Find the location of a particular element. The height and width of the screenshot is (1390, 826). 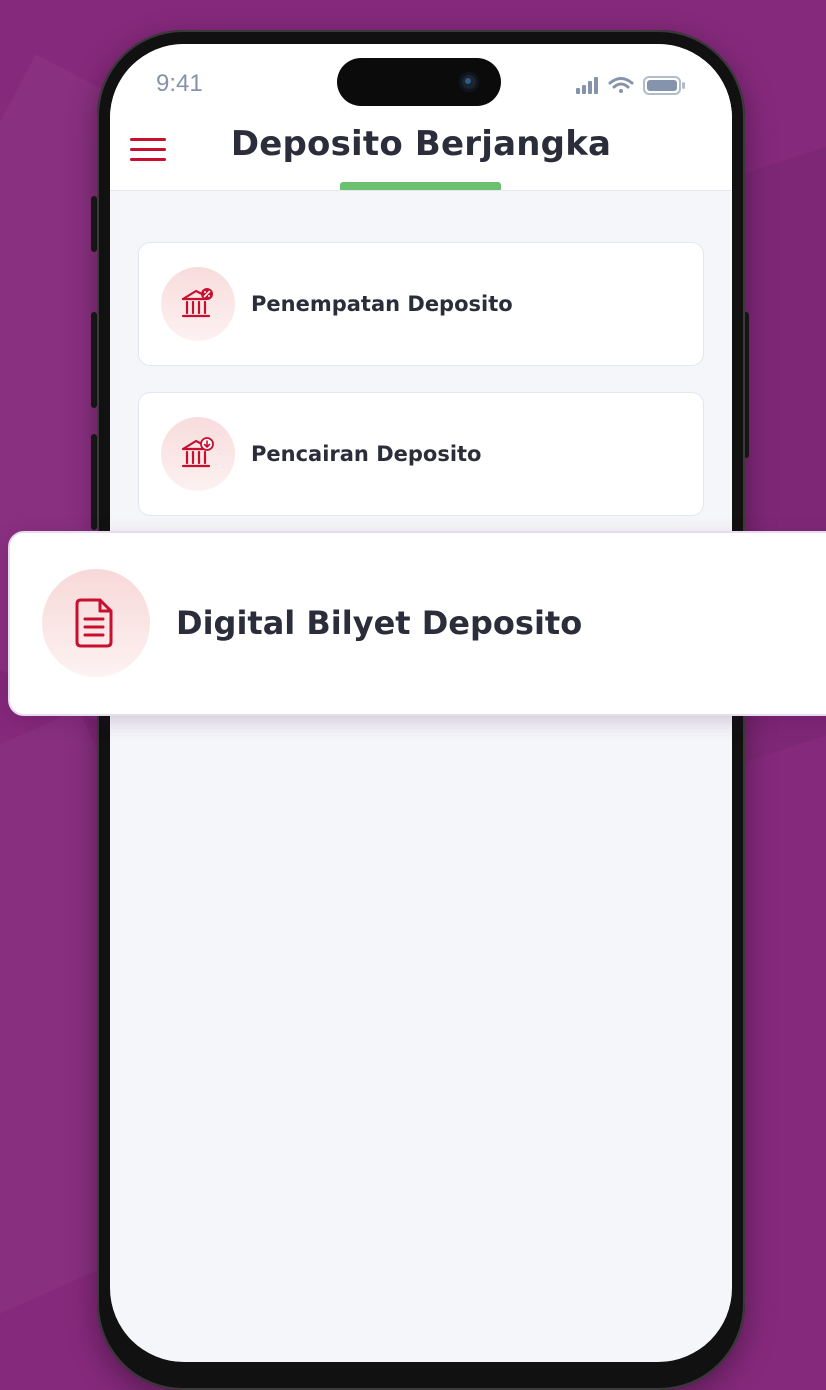

bank-percent-icon is located at coordinates (197, 303).